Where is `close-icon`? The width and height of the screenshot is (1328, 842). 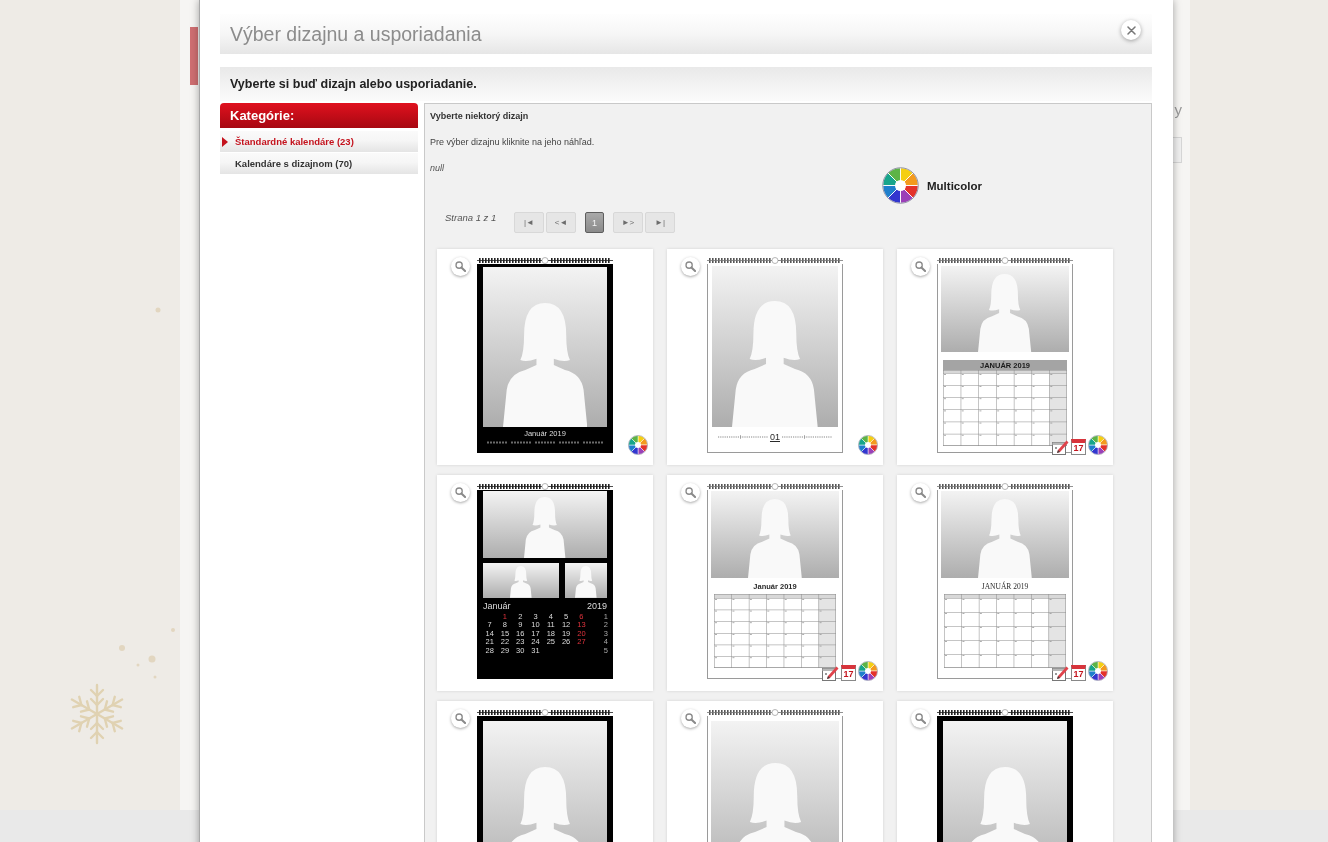 close-icon is located at coordinates (1131, 30).